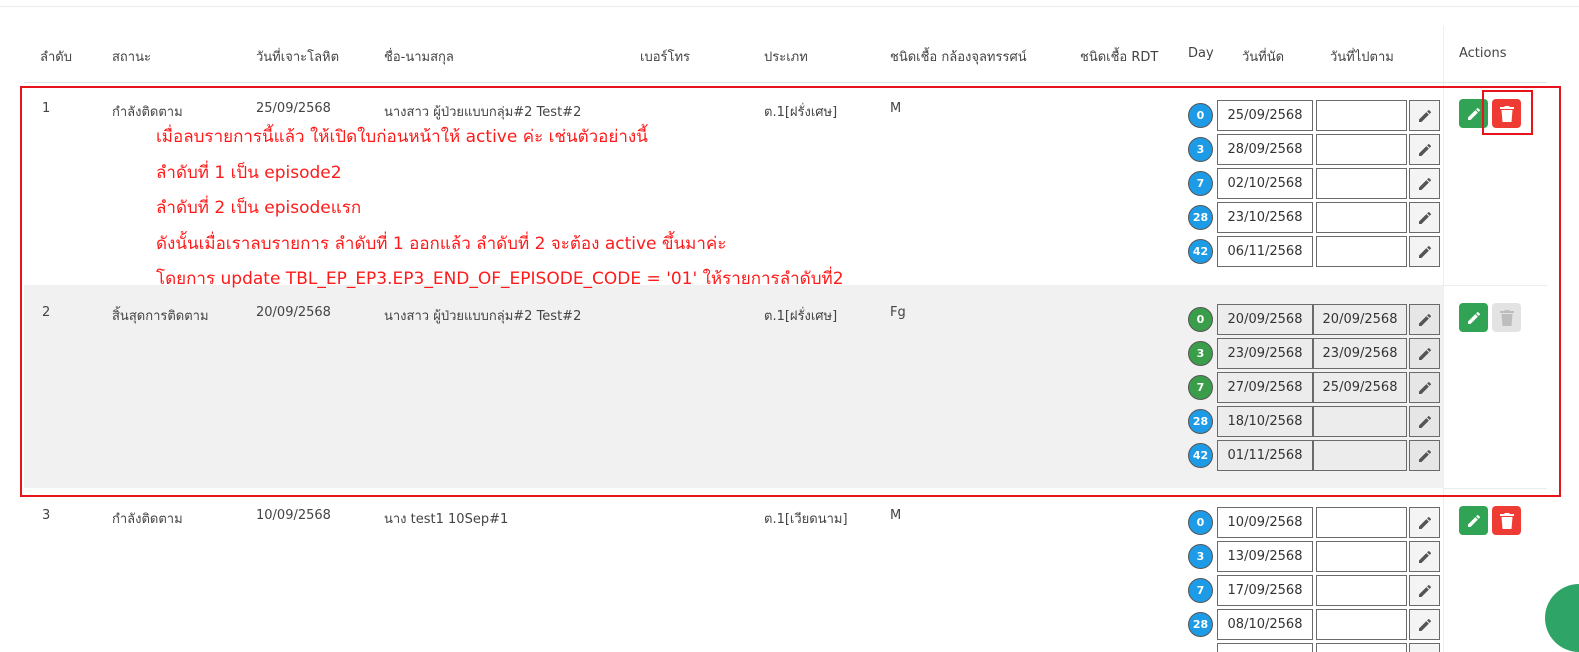 This screenshot has width=1579, height=652. Describe the element at coordinates (734, 82) in the screenshot. I see `header-divider` at that location.